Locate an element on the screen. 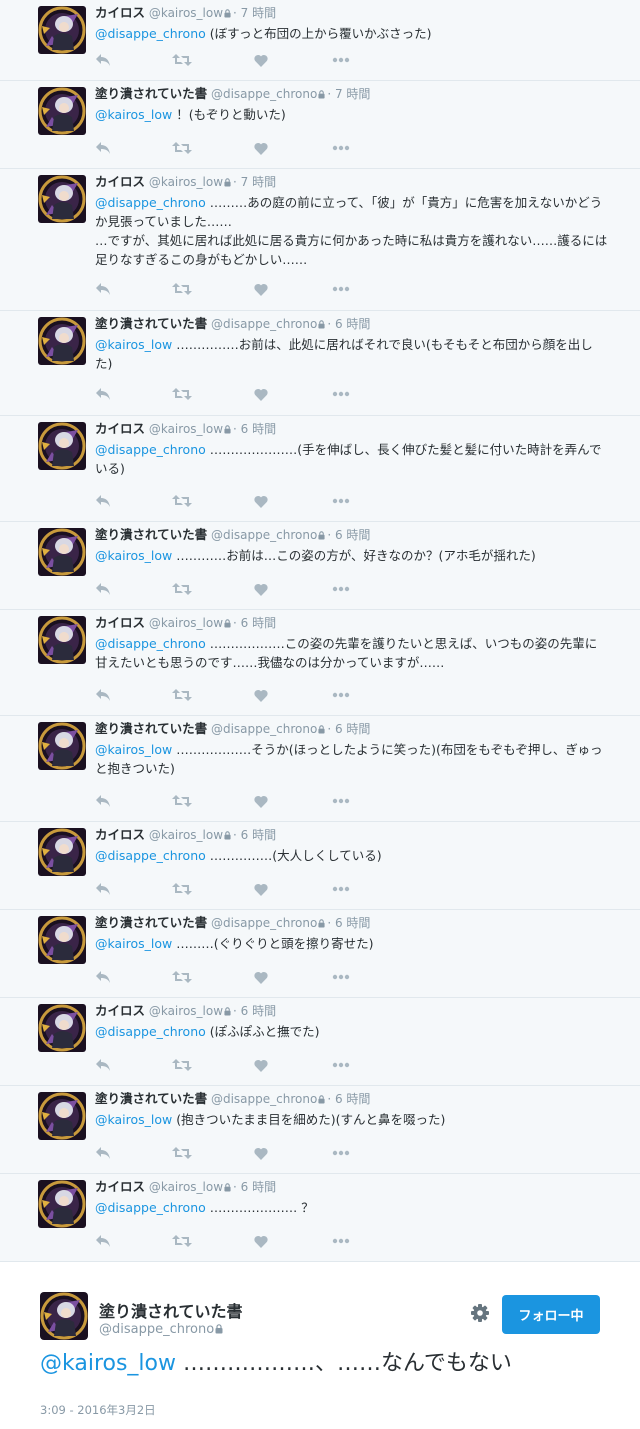 Image resolution: width=640 pixels, height=1429 pixels. focused-username: @disappe_chrono is located at coordinates (162, 1330).